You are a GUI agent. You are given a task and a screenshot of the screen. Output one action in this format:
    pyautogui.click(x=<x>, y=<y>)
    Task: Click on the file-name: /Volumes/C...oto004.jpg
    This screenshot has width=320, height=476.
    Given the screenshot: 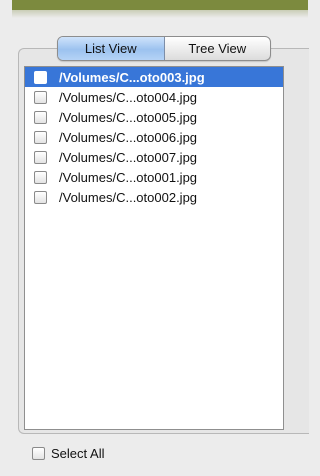 What is the action you would take?
    pyautogui.click(x=128, y=97)
    